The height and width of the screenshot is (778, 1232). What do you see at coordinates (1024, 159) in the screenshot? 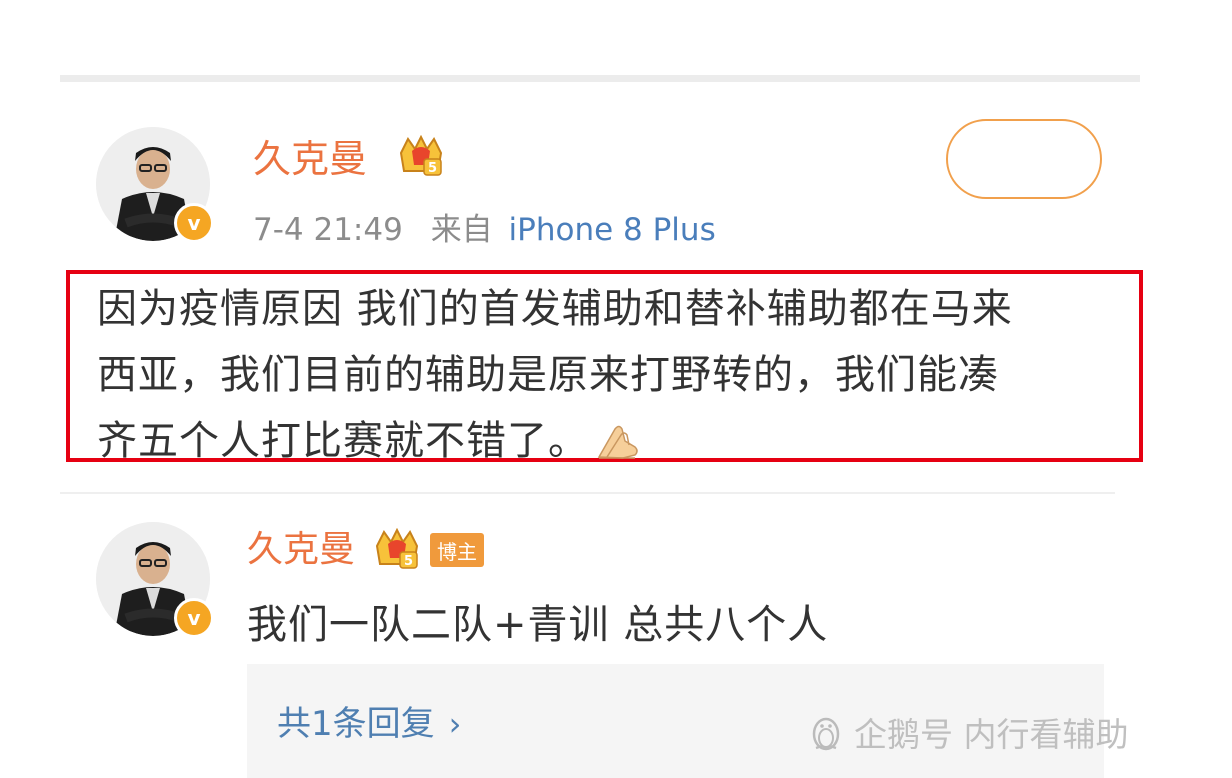
I see `follow-button` at bounding box center [1024, 159].